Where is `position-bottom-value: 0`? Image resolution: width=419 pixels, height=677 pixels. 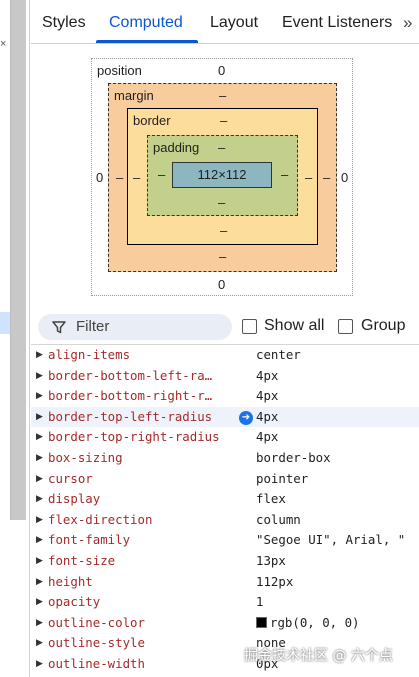 position-bottom-value: 0 is located at coordinates (221, 284).